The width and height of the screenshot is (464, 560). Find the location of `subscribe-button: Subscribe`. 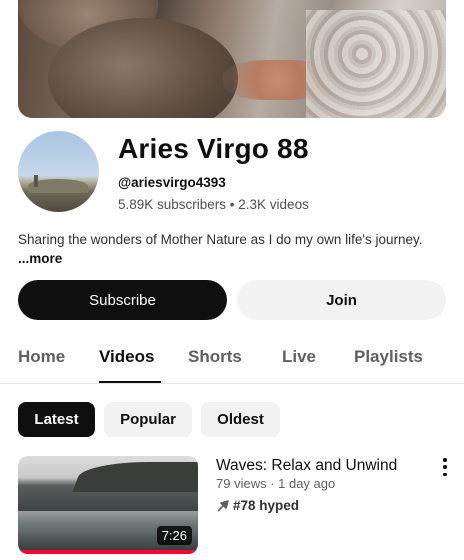

subscribe-button: Subscribe is located at coordinates (122, 300).